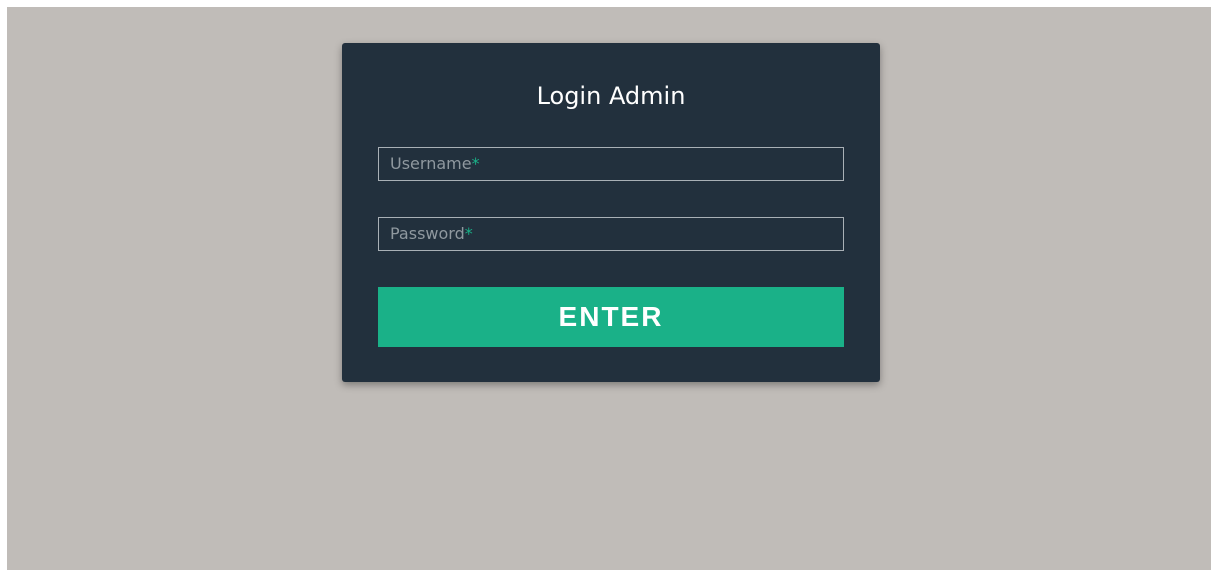 This screenshot has height=570, width=1219. I want to click on login-title: Login Admin, so click(611, 96).